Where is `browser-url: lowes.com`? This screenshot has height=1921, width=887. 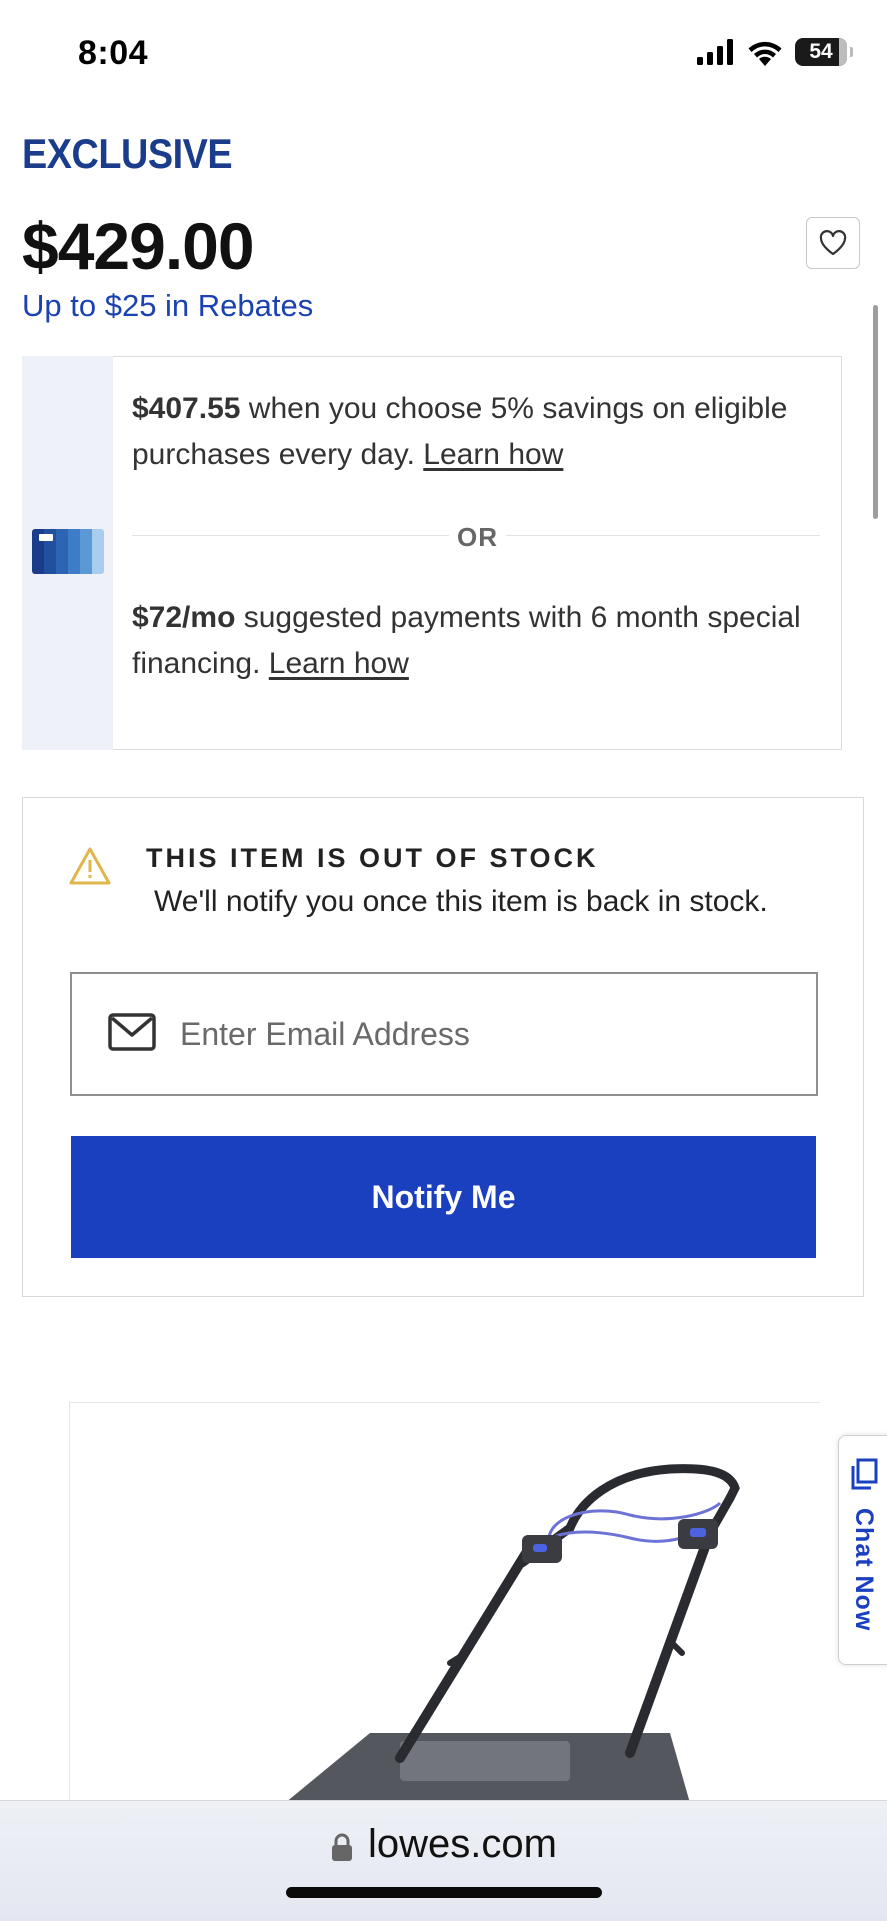
browser-url: lowes.com is located at coordinates (462, 1844).